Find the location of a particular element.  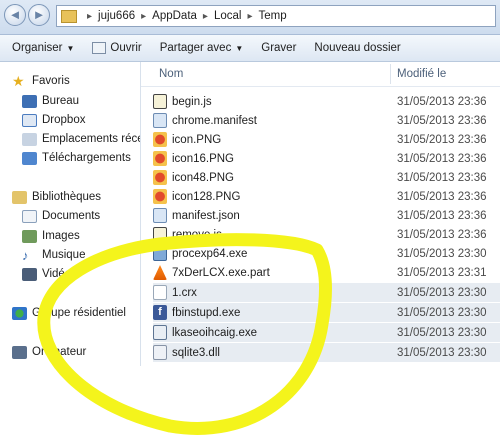

organize-button: Organiser ▼ is located at coordinates (43, 48).